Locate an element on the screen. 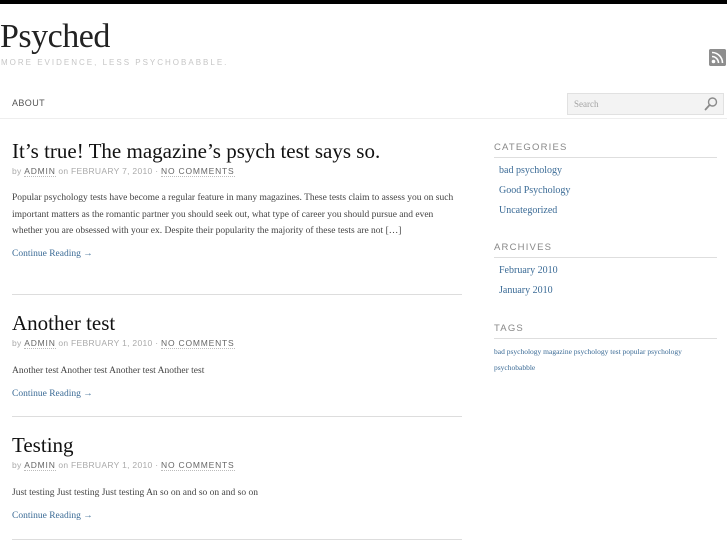  categories-heading: CATEGORIES is located at coordinates (605, 150).